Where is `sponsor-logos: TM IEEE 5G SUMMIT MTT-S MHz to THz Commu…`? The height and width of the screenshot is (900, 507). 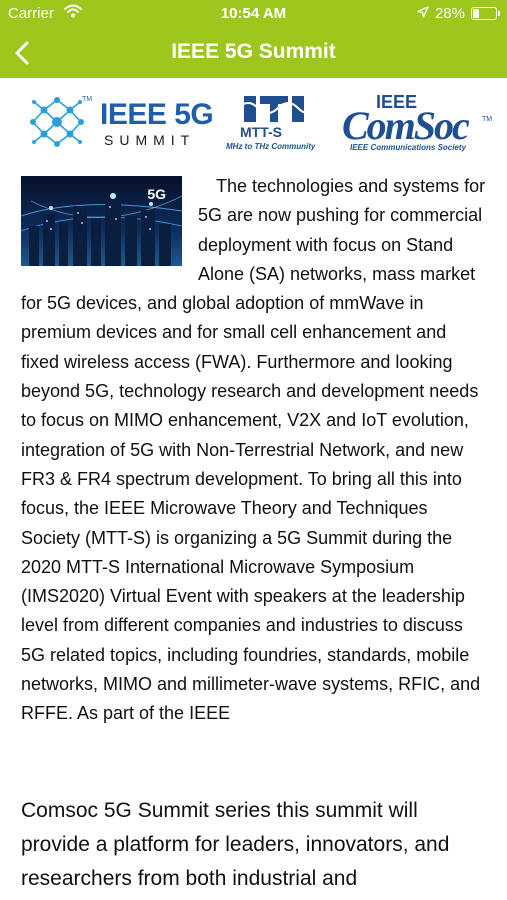 sponsor-logos: TM IEEE 5G SUMMIT MTT-S MHz to THz Commu… is located at coordinates (253, 124).